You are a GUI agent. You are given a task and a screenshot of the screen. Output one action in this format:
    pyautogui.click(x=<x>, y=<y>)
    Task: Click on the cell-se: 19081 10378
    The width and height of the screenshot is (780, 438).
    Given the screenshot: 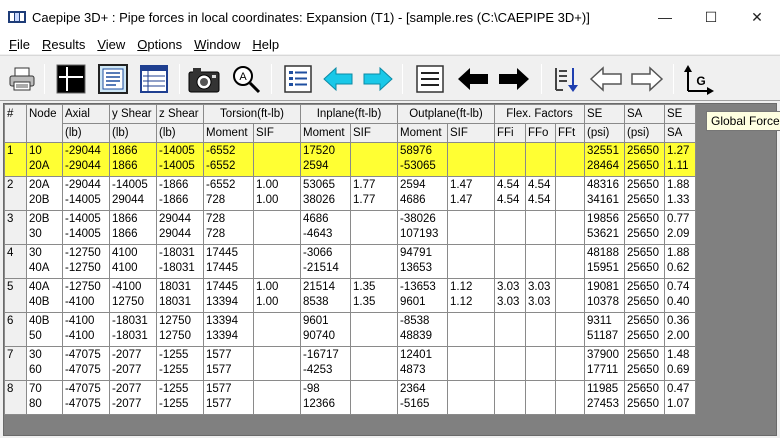 What is the action you would take?
    pyautogui.click(x=604, y=295)
    